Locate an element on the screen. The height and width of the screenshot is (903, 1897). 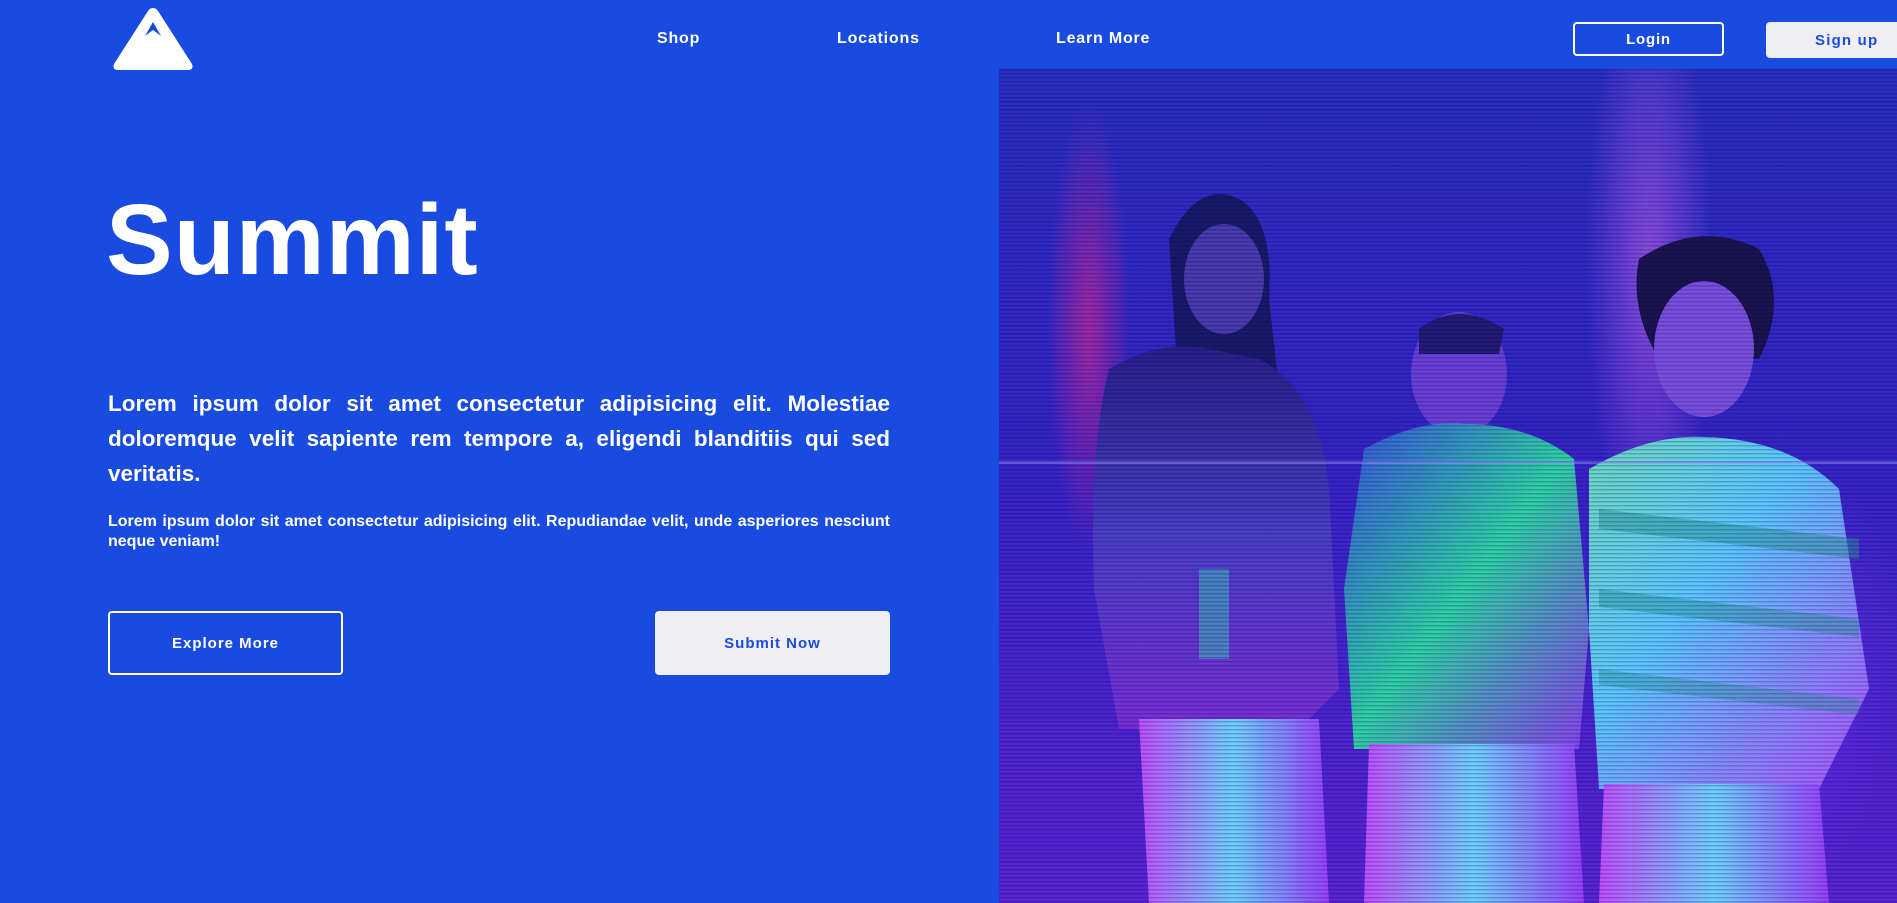
nav-shop: Shop is located at coordinates (678, 39).